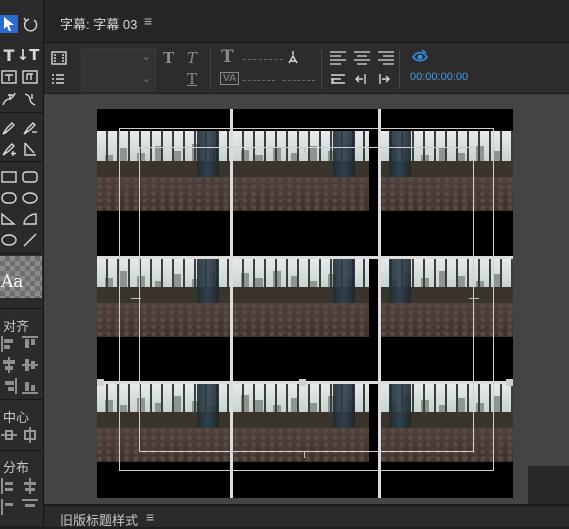 This screenshot has width=569, height=529. What do you see at coordinates (30, 24) in the screenshot?
I see `rotate-icon` at bounding box center [30, 24].